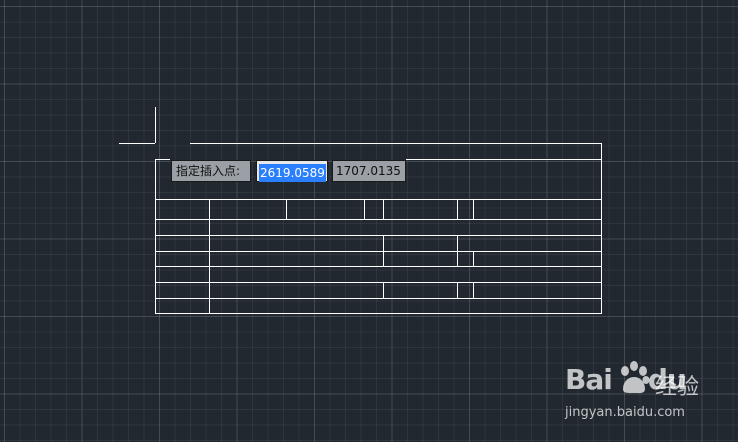 This screenshot has width=738, height=442. Describe the element at coordinates (625, 412) in the screenshot. I see `watermark-url: jingyan.baidu.com` at that location.